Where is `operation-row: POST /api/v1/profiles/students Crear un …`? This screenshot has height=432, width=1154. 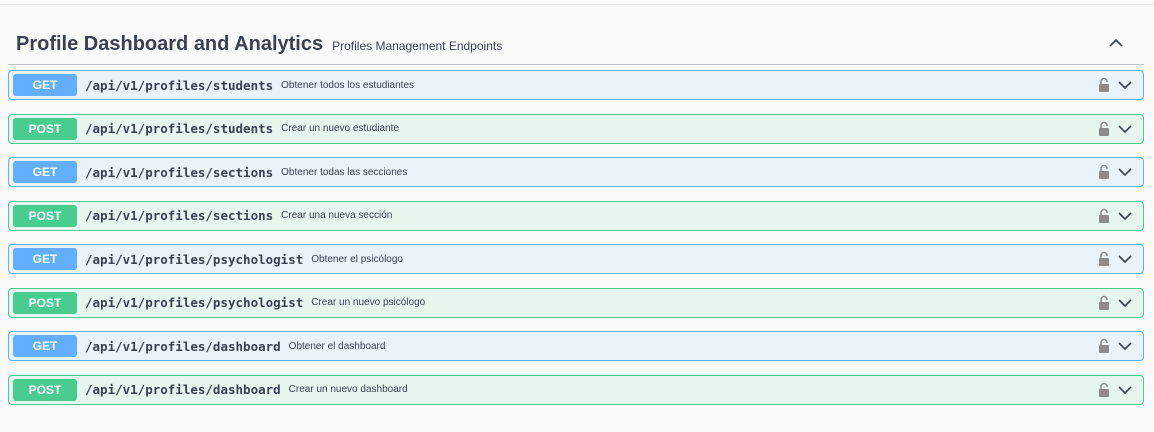
operation-row: POST /api/v1/profiles/students Crear un … is located at coordinates (576, 128).